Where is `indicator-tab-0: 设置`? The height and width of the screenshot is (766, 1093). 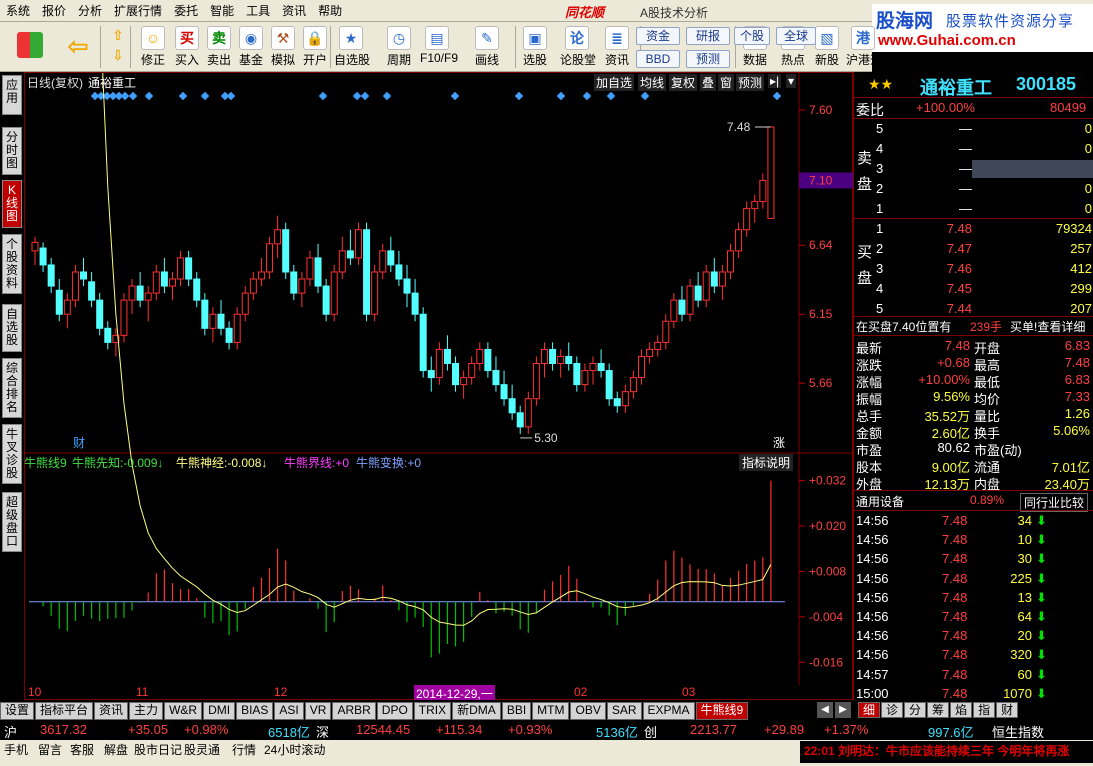
indicator-tab-0: 设置 is located at coordinates (17, 711).